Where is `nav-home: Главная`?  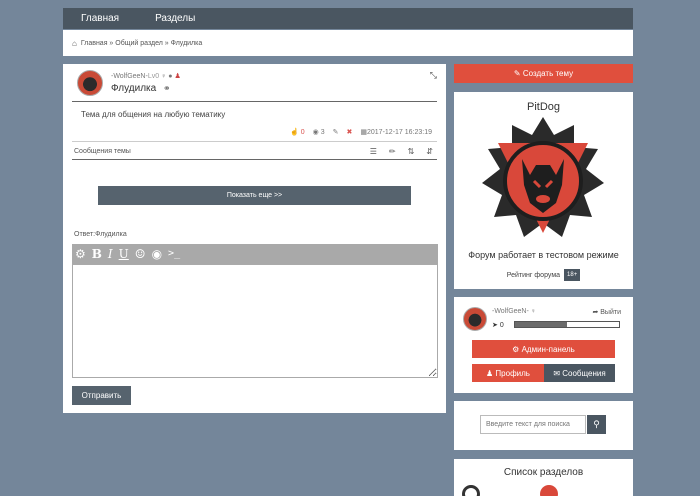
nav-home: Главная is located at coordinates (100, 18).